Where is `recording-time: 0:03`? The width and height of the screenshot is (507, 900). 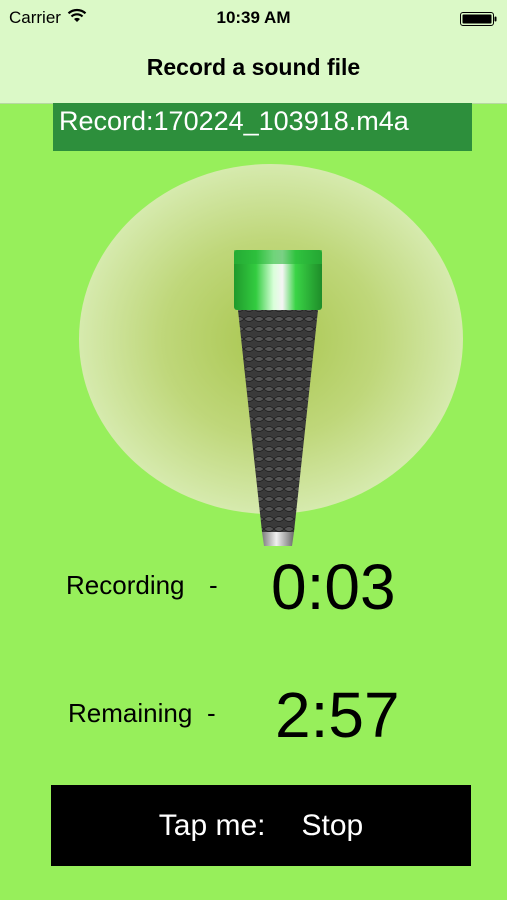 recording-time: 0:03 is located at coordinates (333, 587).